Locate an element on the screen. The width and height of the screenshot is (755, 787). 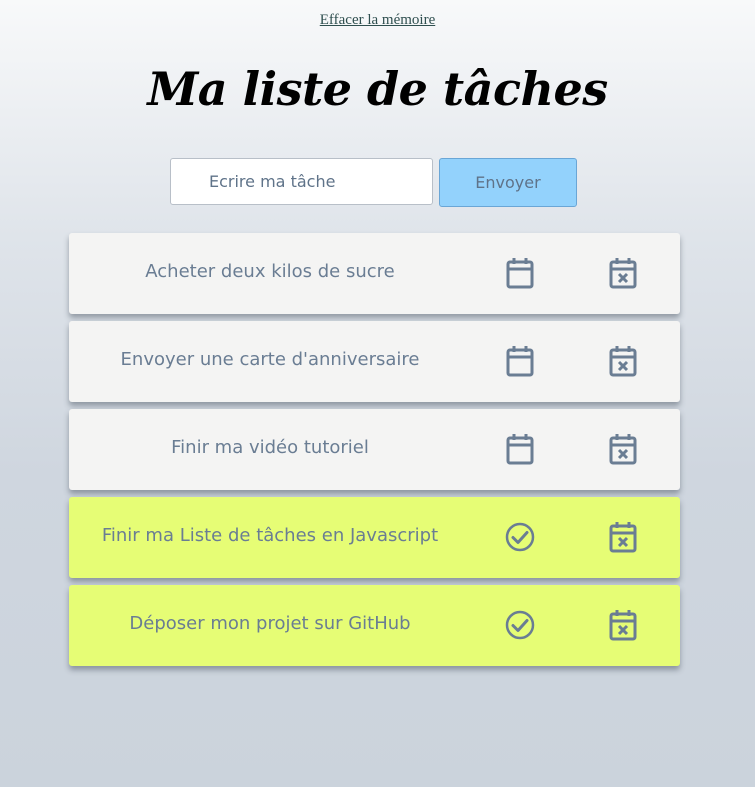
task-item: Déposer mon projet sur GitHub is located at coordinates (374, 625).